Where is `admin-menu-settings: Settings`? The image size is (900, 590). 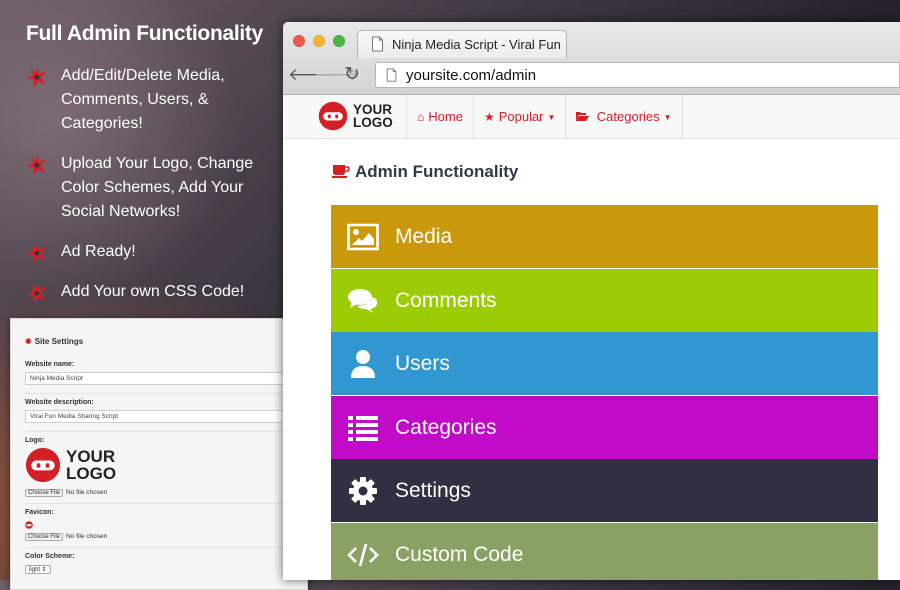 admin-menu-settings: Settings is located at coordinates (604, 490).